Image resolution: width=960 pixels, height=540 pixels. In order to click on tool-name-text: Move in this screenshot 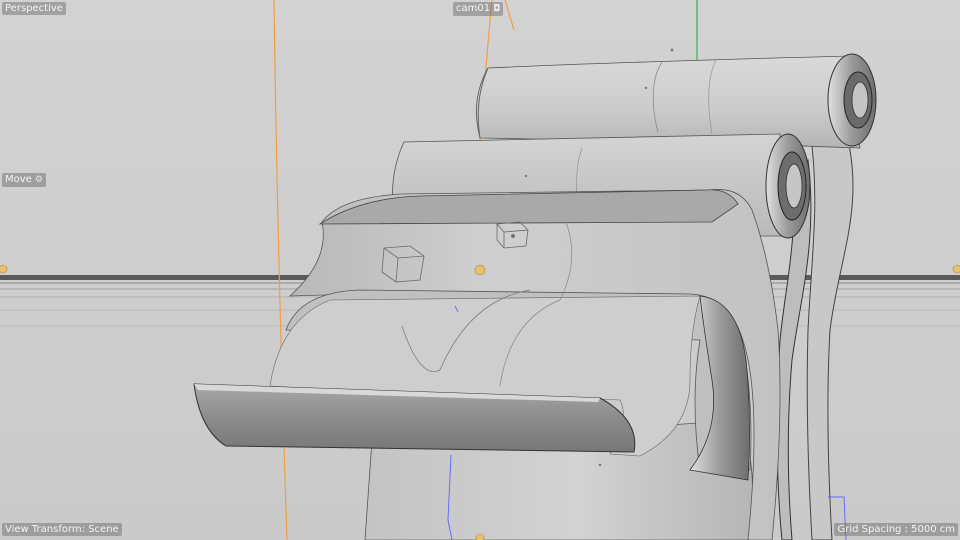, I will do `click(18, 179)`.